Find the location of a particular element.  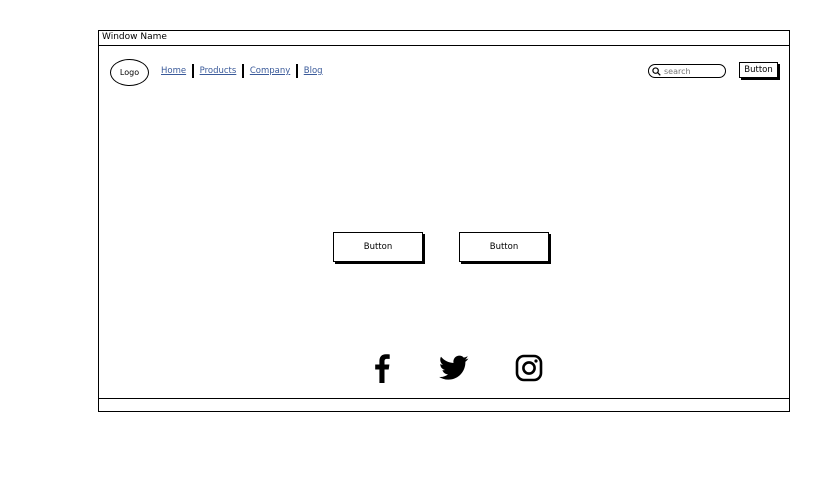

window-title-bar: Window Name is located at coordinates (444, 38).